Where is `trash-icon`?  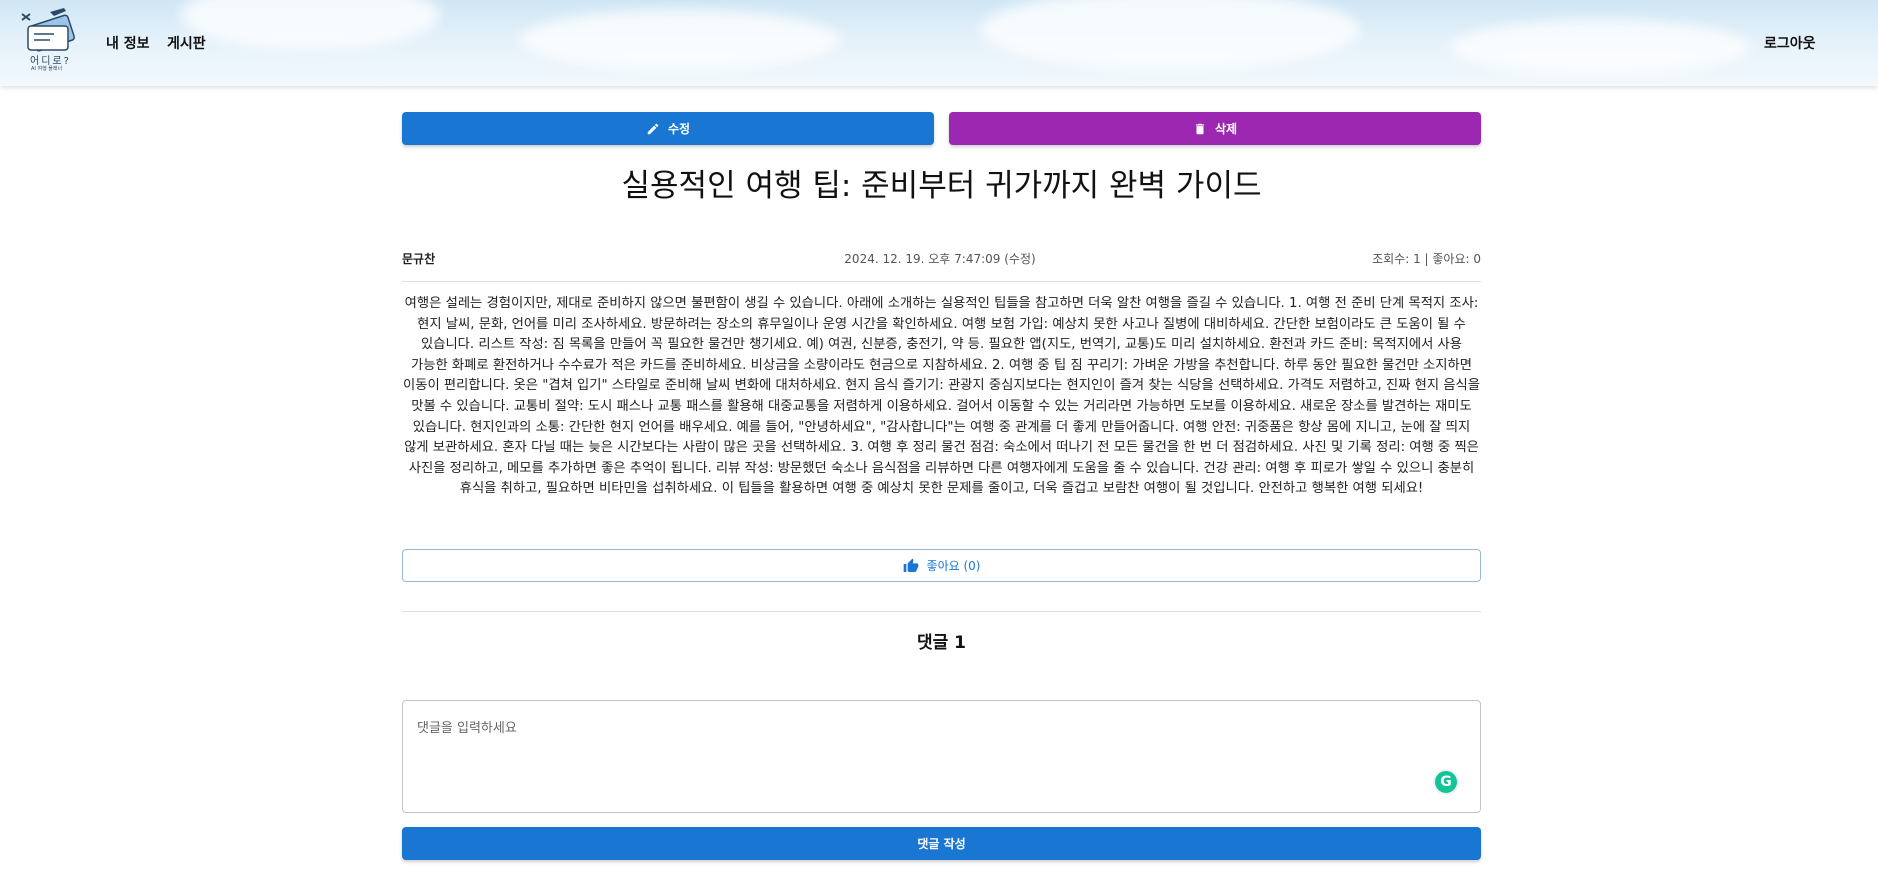
trash-icon is located at coordinates (1200, 128).